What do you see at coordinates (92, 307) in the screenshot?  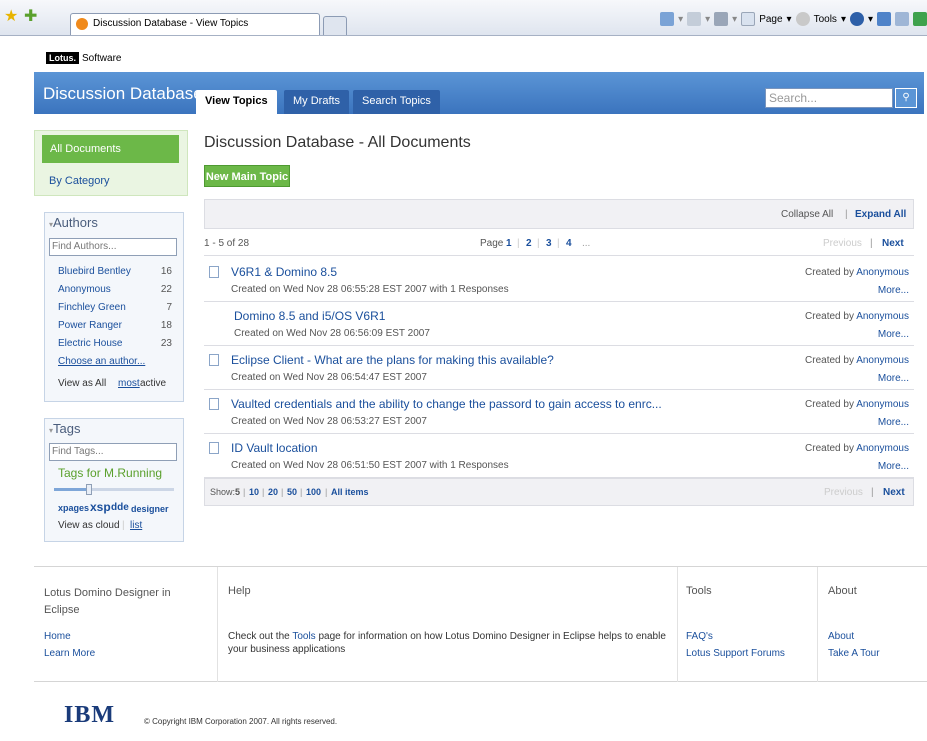 I see `author-link: Finchley Green` at bounding box center [92, 307].